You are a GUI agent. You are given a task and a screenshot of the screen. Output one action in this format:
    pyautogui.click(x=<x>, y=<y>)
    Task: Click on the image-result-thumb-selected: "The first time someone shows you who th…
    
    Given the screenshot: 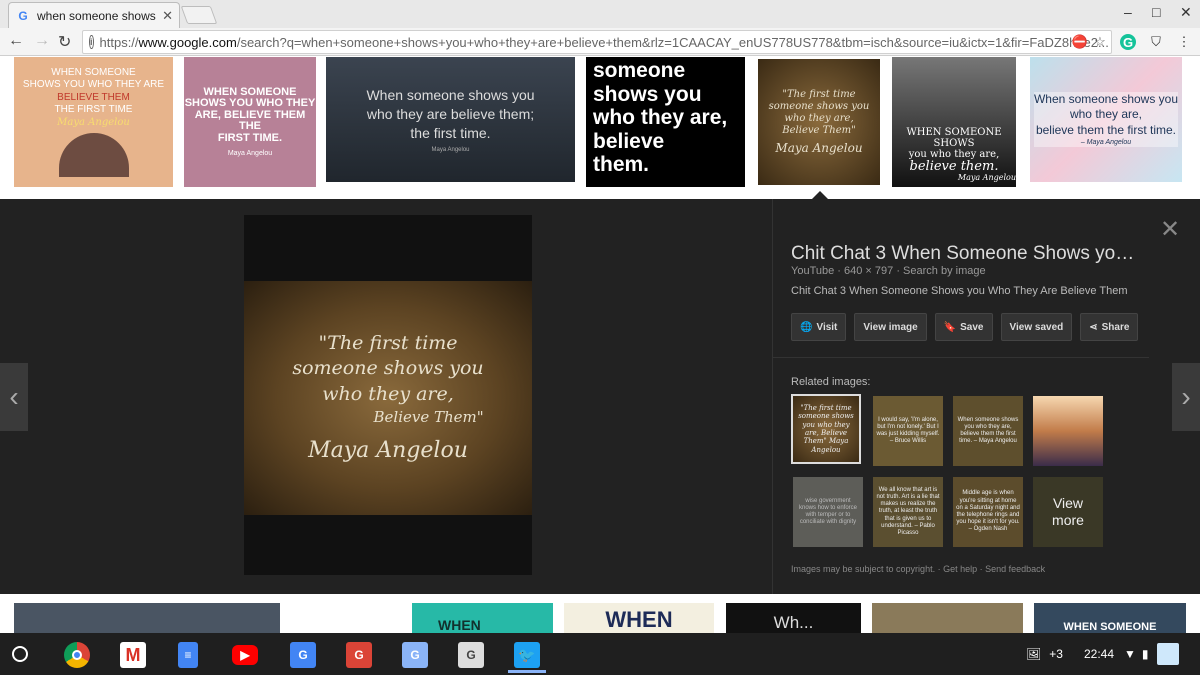 What is the action you would take?
    pyautogui.click(x=819, y=122)
    